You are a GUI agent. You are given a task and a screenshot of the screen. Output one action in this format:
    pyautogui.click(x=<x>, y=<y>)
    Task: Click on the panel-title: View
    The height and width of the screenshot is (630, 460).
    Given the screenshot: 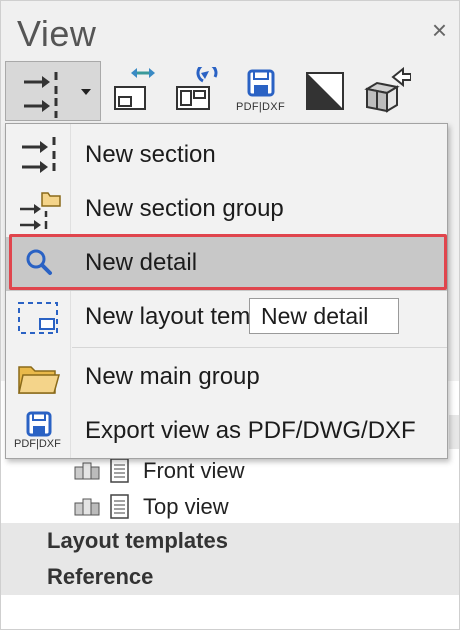 What is the action you would take?
    pyautogui.click(x=57, y=33)
    